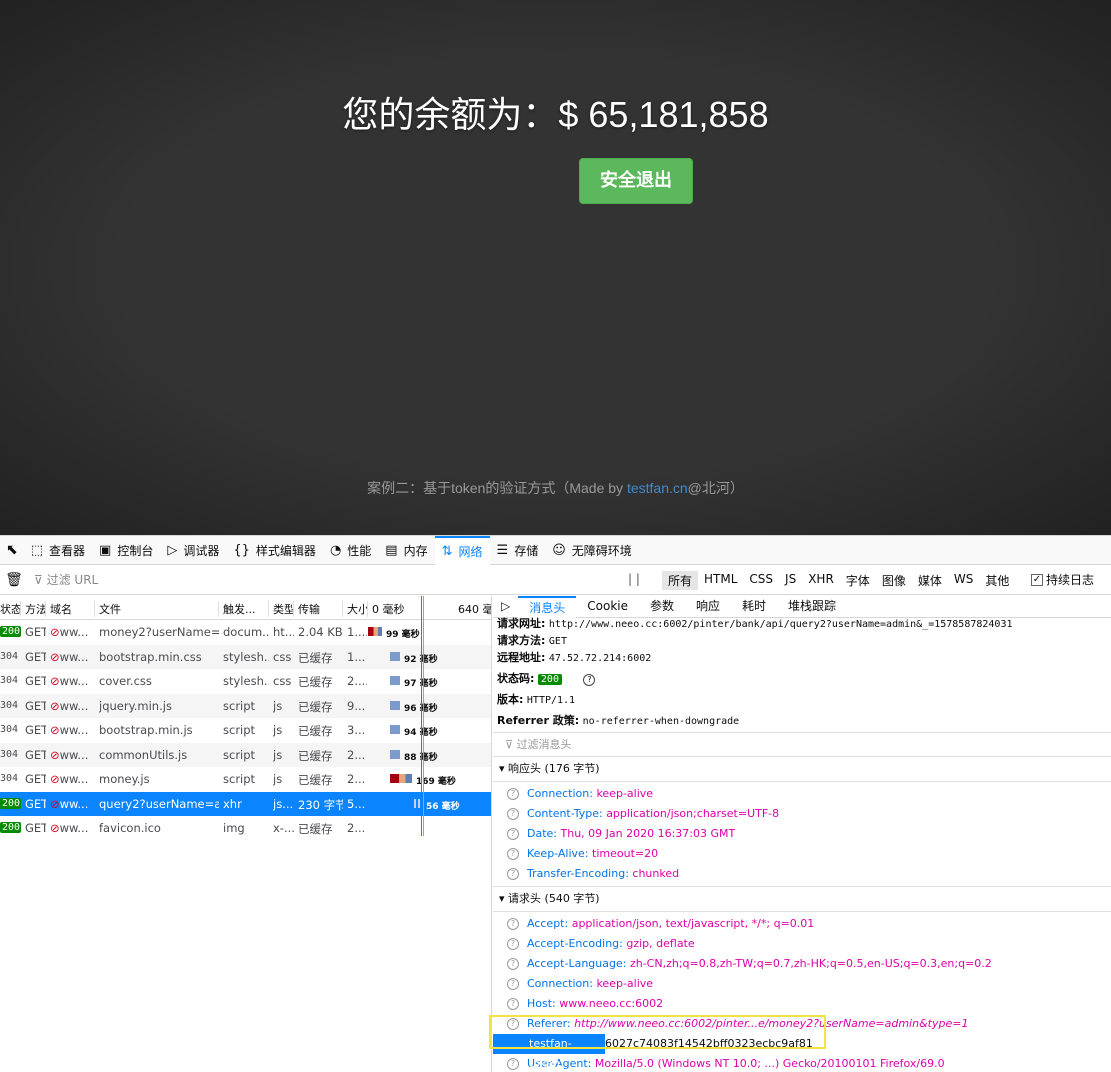 Image resolution: width=1111 pixels, height=1072 pixels. What do you see at coordinates (802, 769) in the screenshot?
I see `response-headers-section: ▾ 响应头 (176 字节)` at bounding box center [802, 769].